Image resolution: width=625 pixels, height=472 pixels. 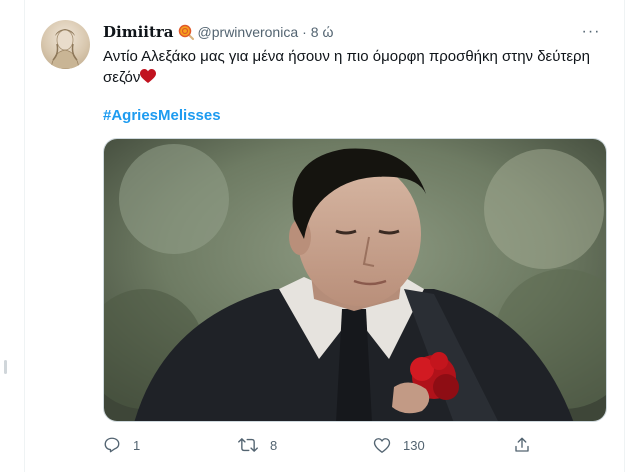 What do you see at coordinates (591, 32) in the screenshot?
I see `more-options-button: ···` at bounding box center [591, 32].